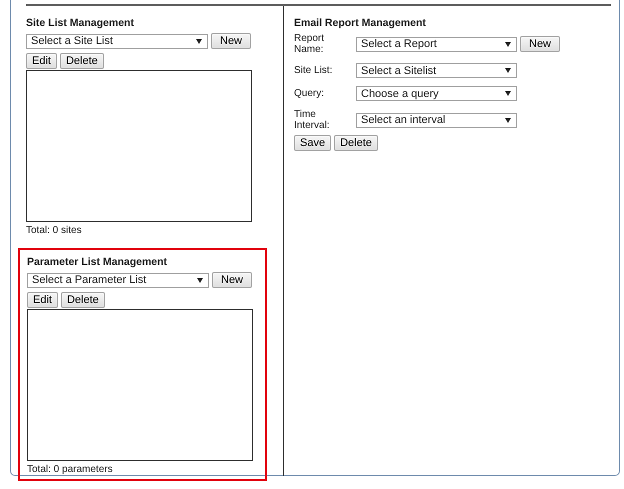 The image size is (624, 489). Describe the element at coordinates (436, 93) in the screenshot. I see `field-select: Choose a query` at that location.